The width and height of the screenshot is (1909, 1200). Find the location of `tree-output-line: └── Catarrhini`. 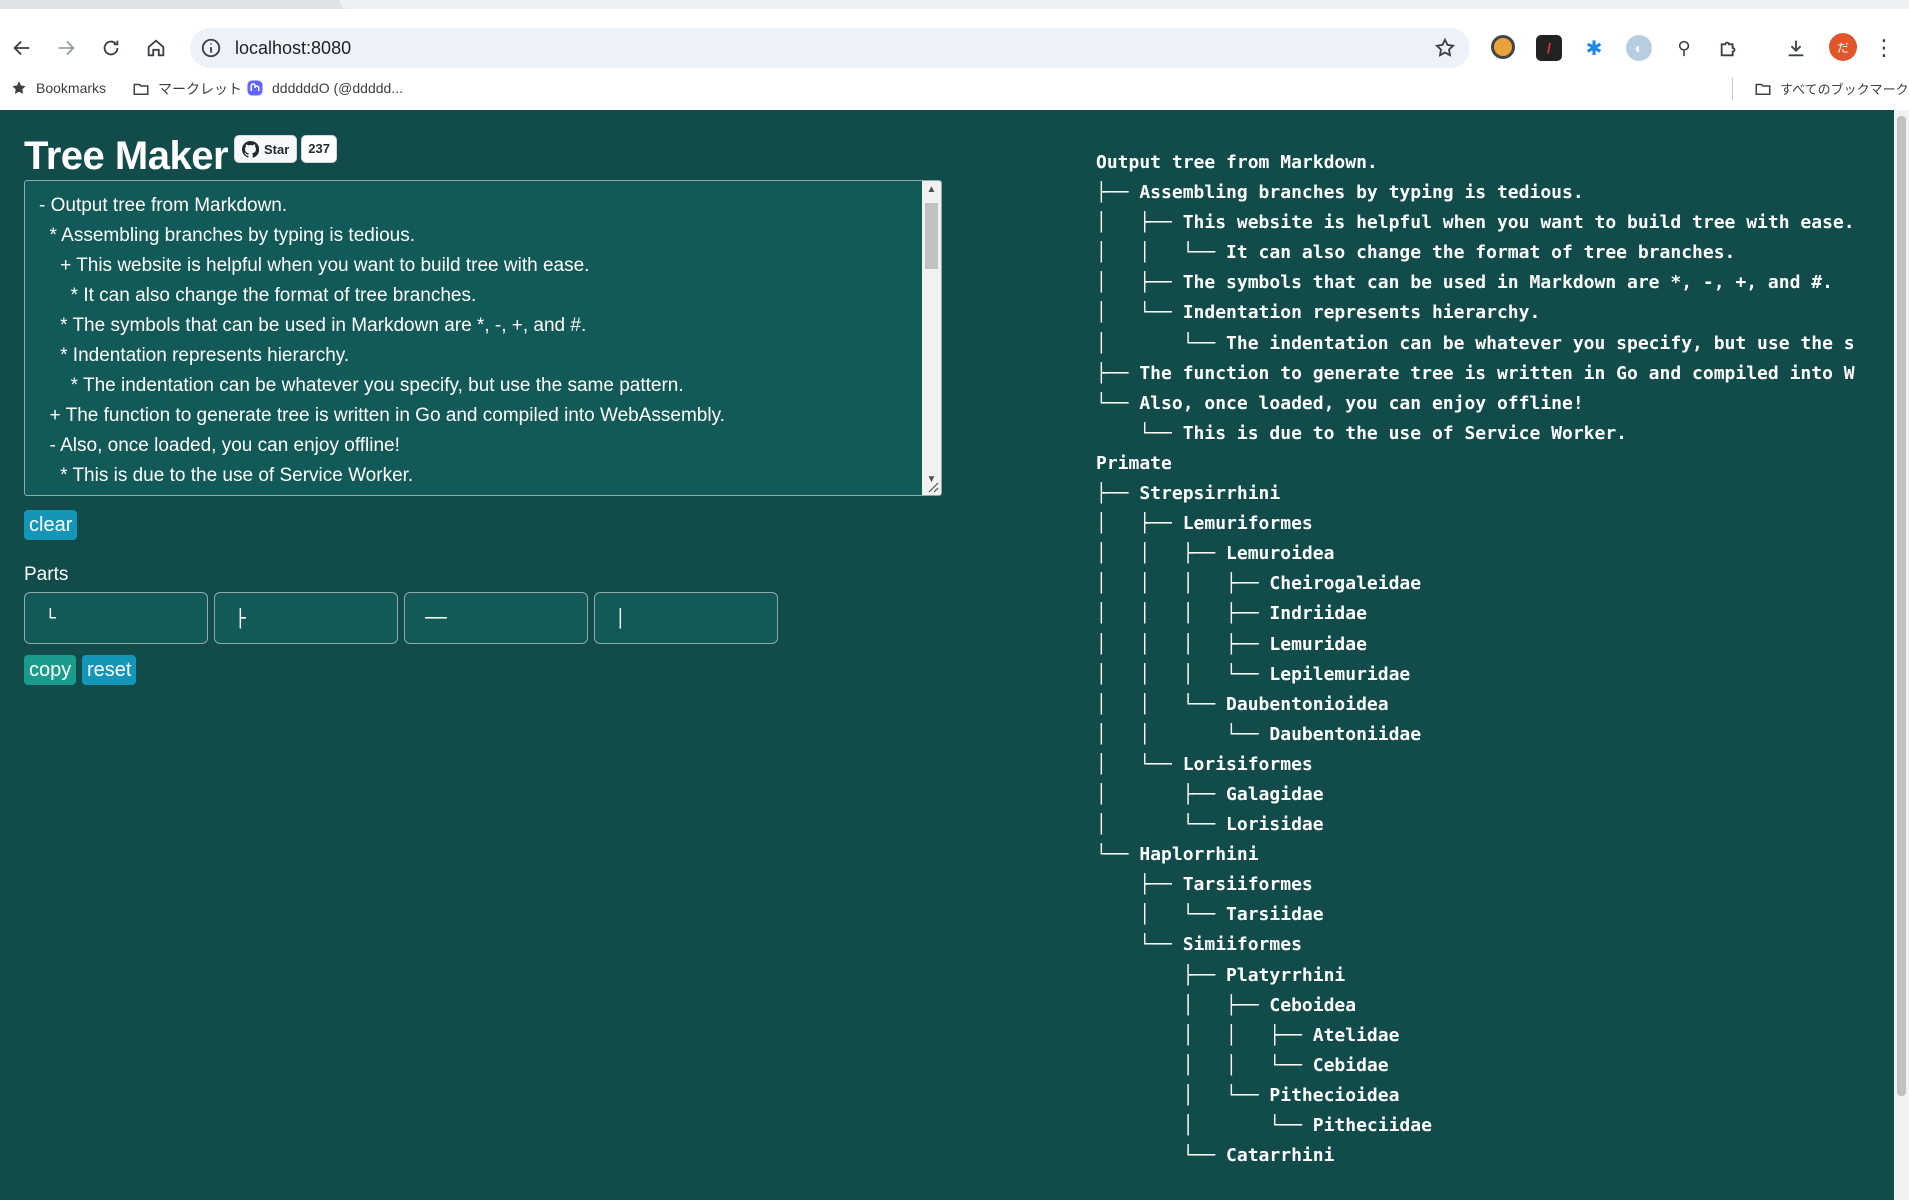

tree-output-line: └── Catarrhini is located at coordinates (1215, 1156).